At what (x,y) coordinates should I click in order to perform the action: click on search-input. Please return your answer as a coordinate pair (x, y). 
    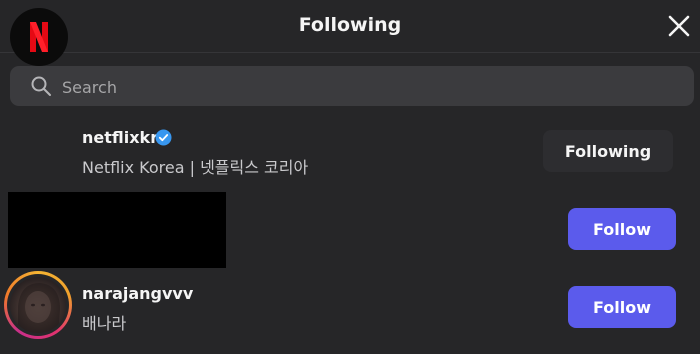
    Looking at the image, I should click on (362, 87).